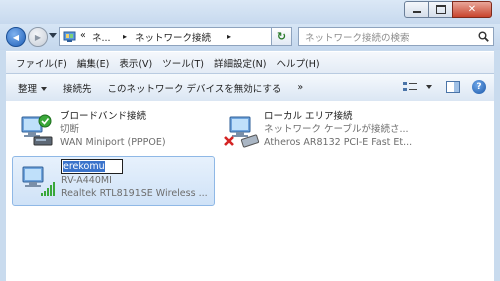  I want to click on connection-name: ブロードバンド接続, so click(103, 116).